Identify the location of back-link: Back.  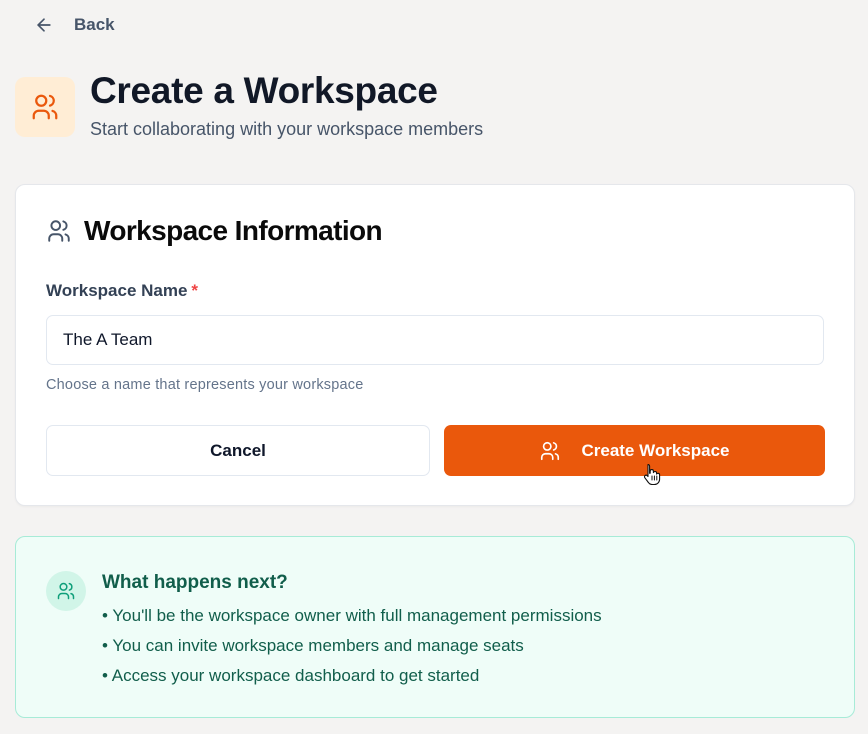
(74, 25).